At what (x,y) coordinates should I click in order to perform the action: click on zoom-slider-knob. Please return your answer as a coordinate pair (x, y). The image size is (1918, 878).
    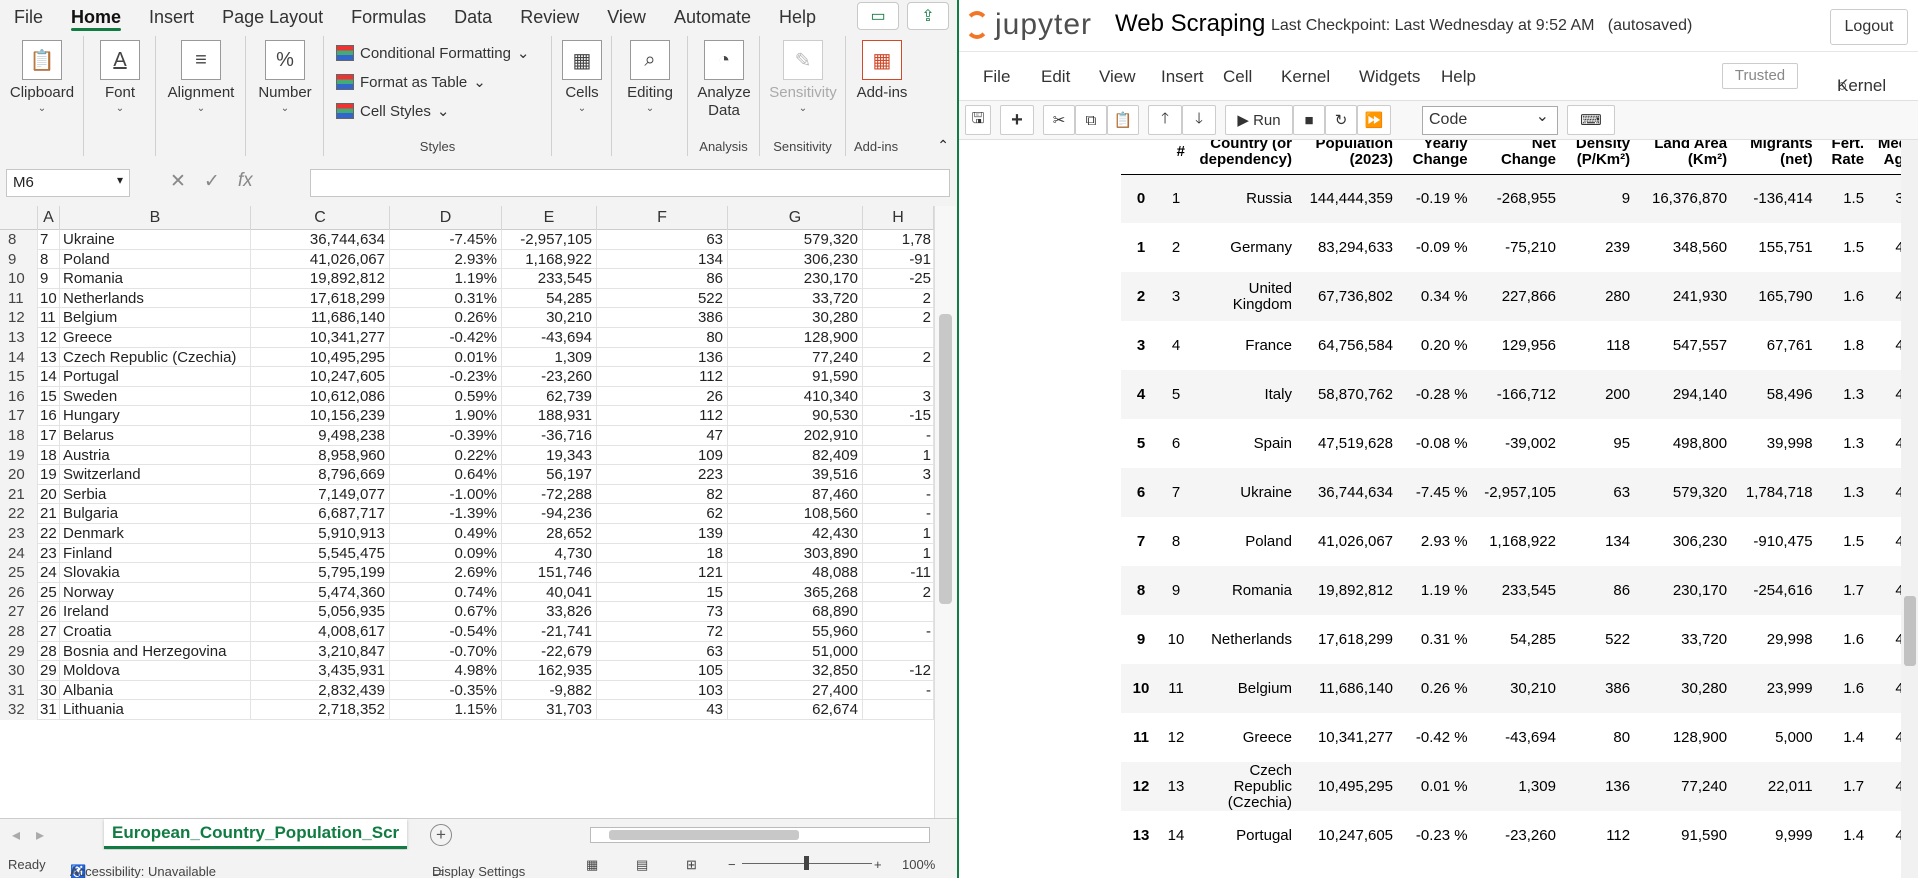
    Looking at the image, I should click on (806, 863).